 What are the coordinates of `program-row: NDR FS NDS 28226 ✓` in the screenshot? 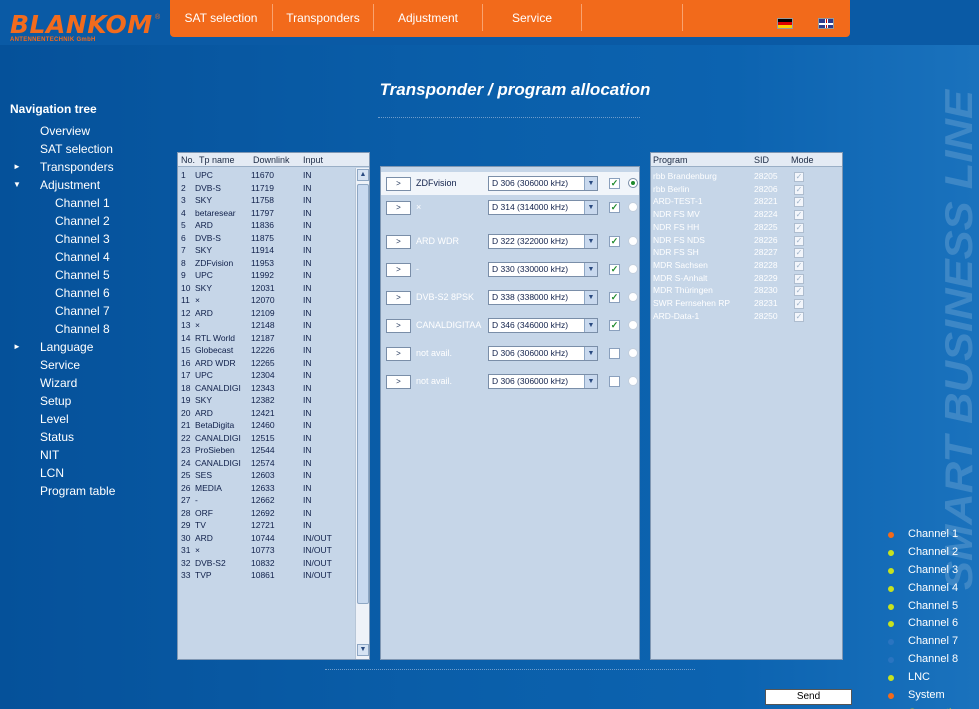 It's located at (746, 240).